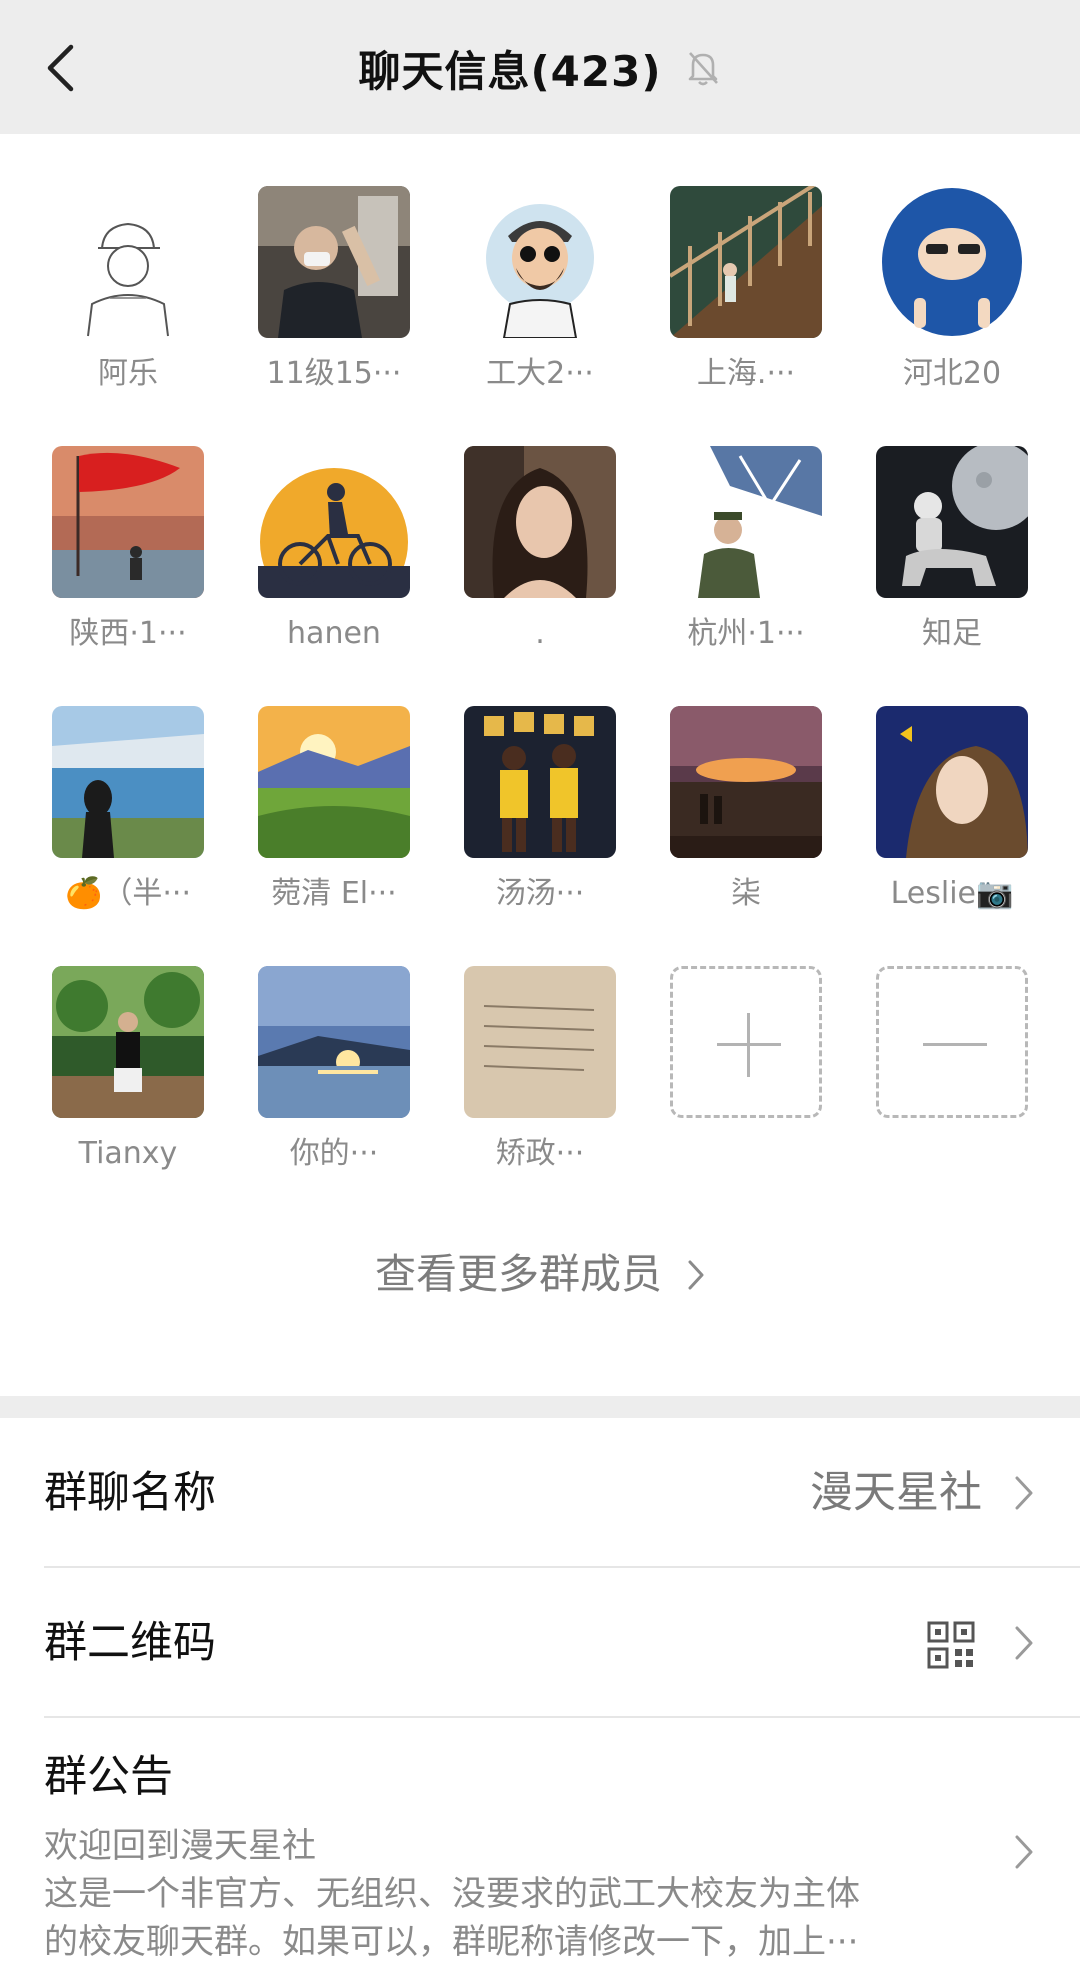 This screenshot has height=1968, width=1080. I want to click on member-item: 知足, so click(952, 550).